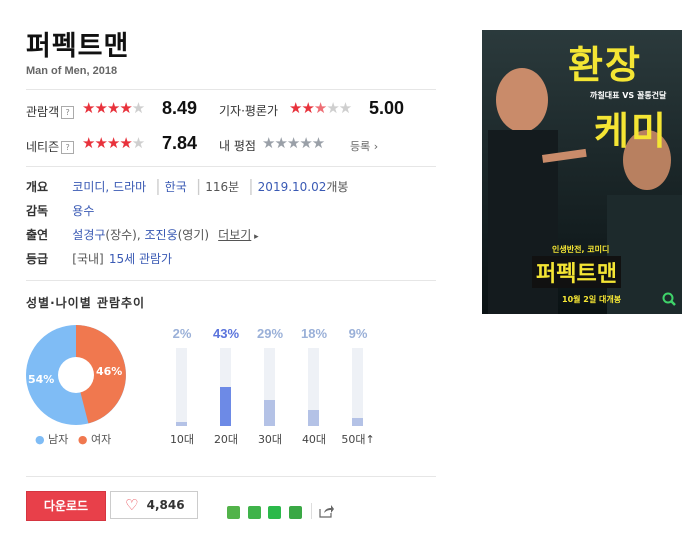 This screenshot has height=549, width=700. What do you see at coordinates (226, 333) in the screenshot?
I see `age-pct-label: 43%` at bounding box center [226, 333].